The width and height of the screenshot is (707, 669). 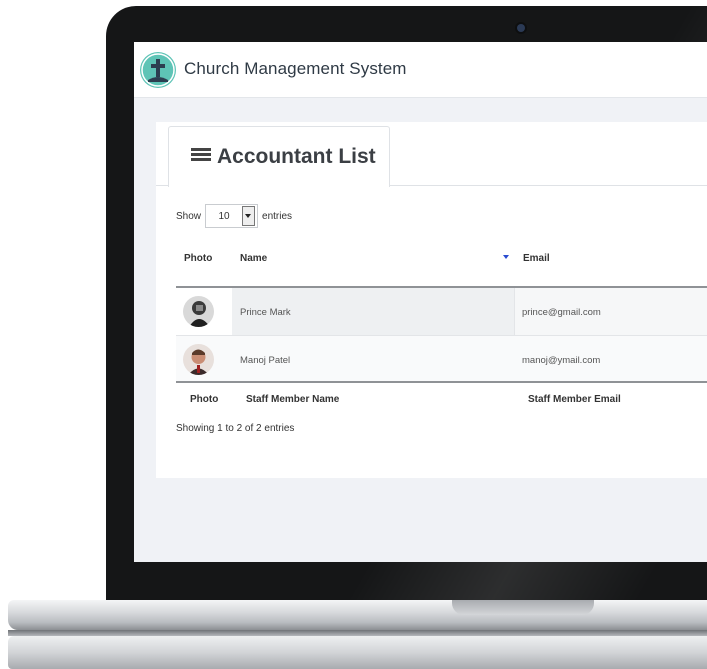 What do you see at coordinates (574, 399) in the screenshot?
I see `footer-email: Staff Member Email` at bounding box center [574, 399].